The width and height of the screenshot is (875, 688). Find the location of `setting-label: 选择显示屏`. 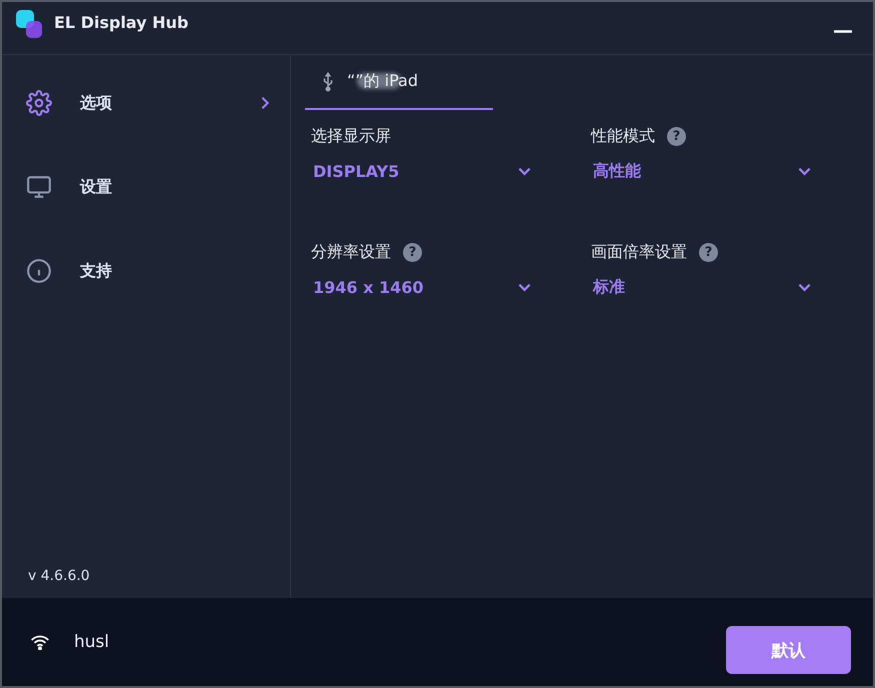

setting-label: 选择显示屏 is located at coordinates (351, 136).